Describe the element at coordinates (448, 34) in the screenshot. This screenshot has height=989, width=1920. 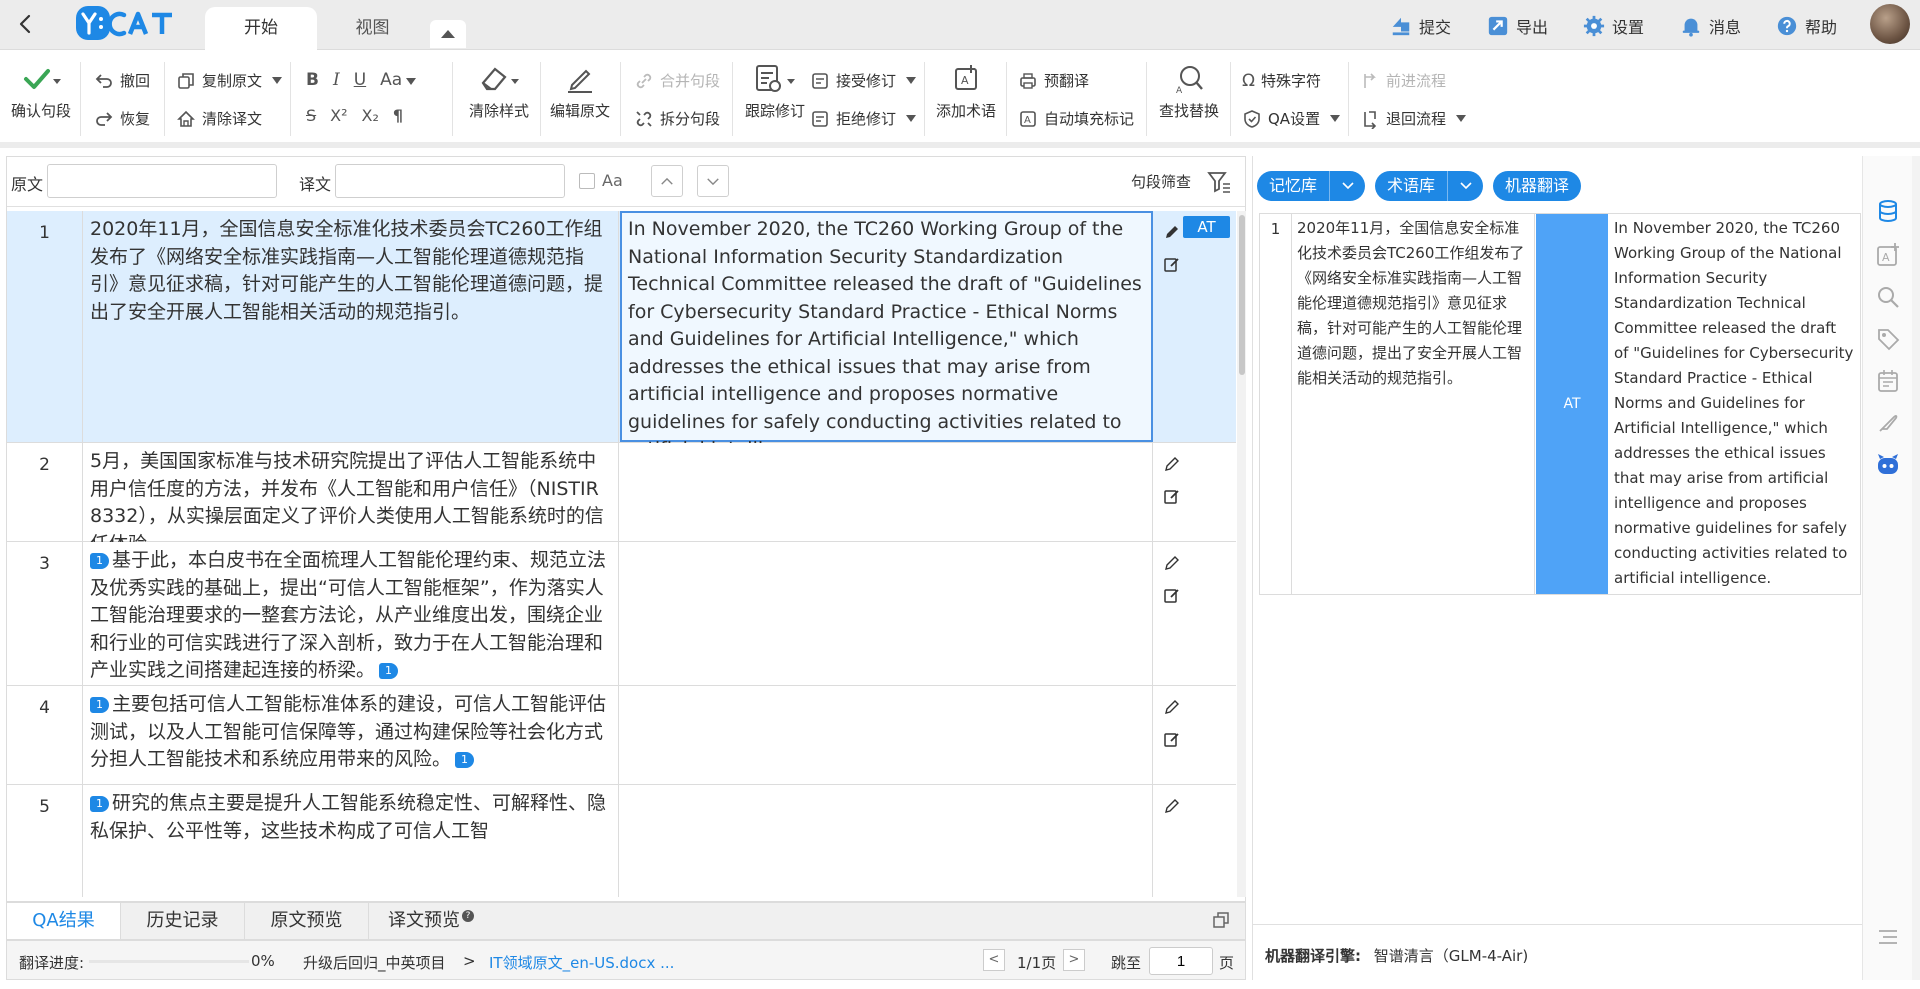
I see `collapse-toolbar-button` at that location.